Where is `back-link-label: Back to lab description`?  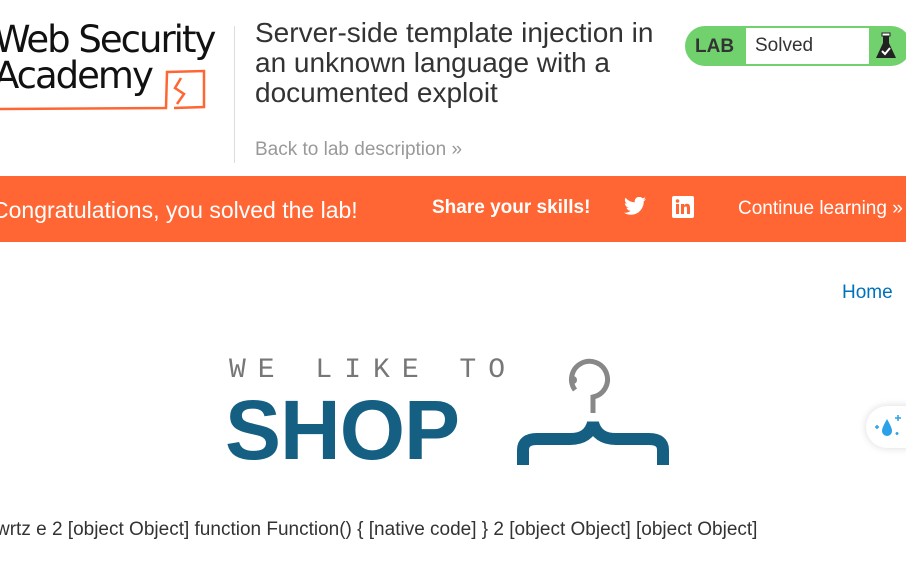 back-link-label: Back to lab description is located at coordinates (351, 149).